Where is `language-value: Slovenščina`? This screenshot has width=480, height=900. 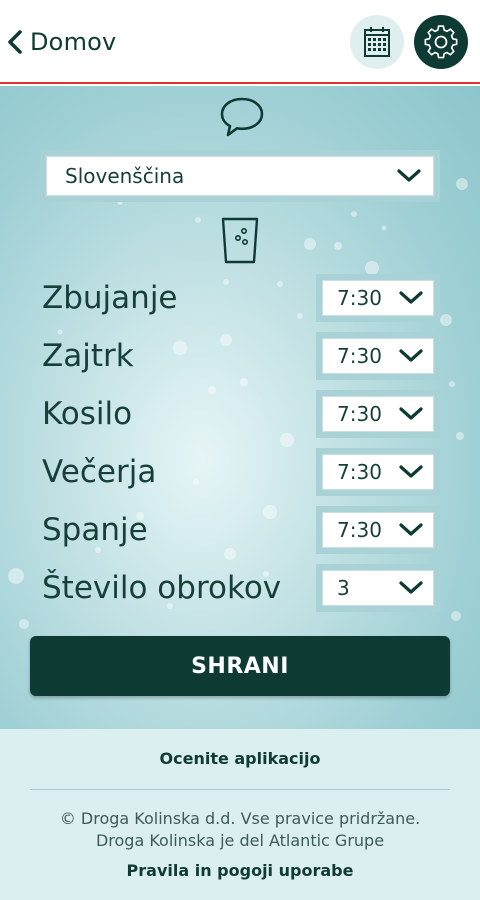
language-value: Slovenščina is located at coordinates (125, 176).